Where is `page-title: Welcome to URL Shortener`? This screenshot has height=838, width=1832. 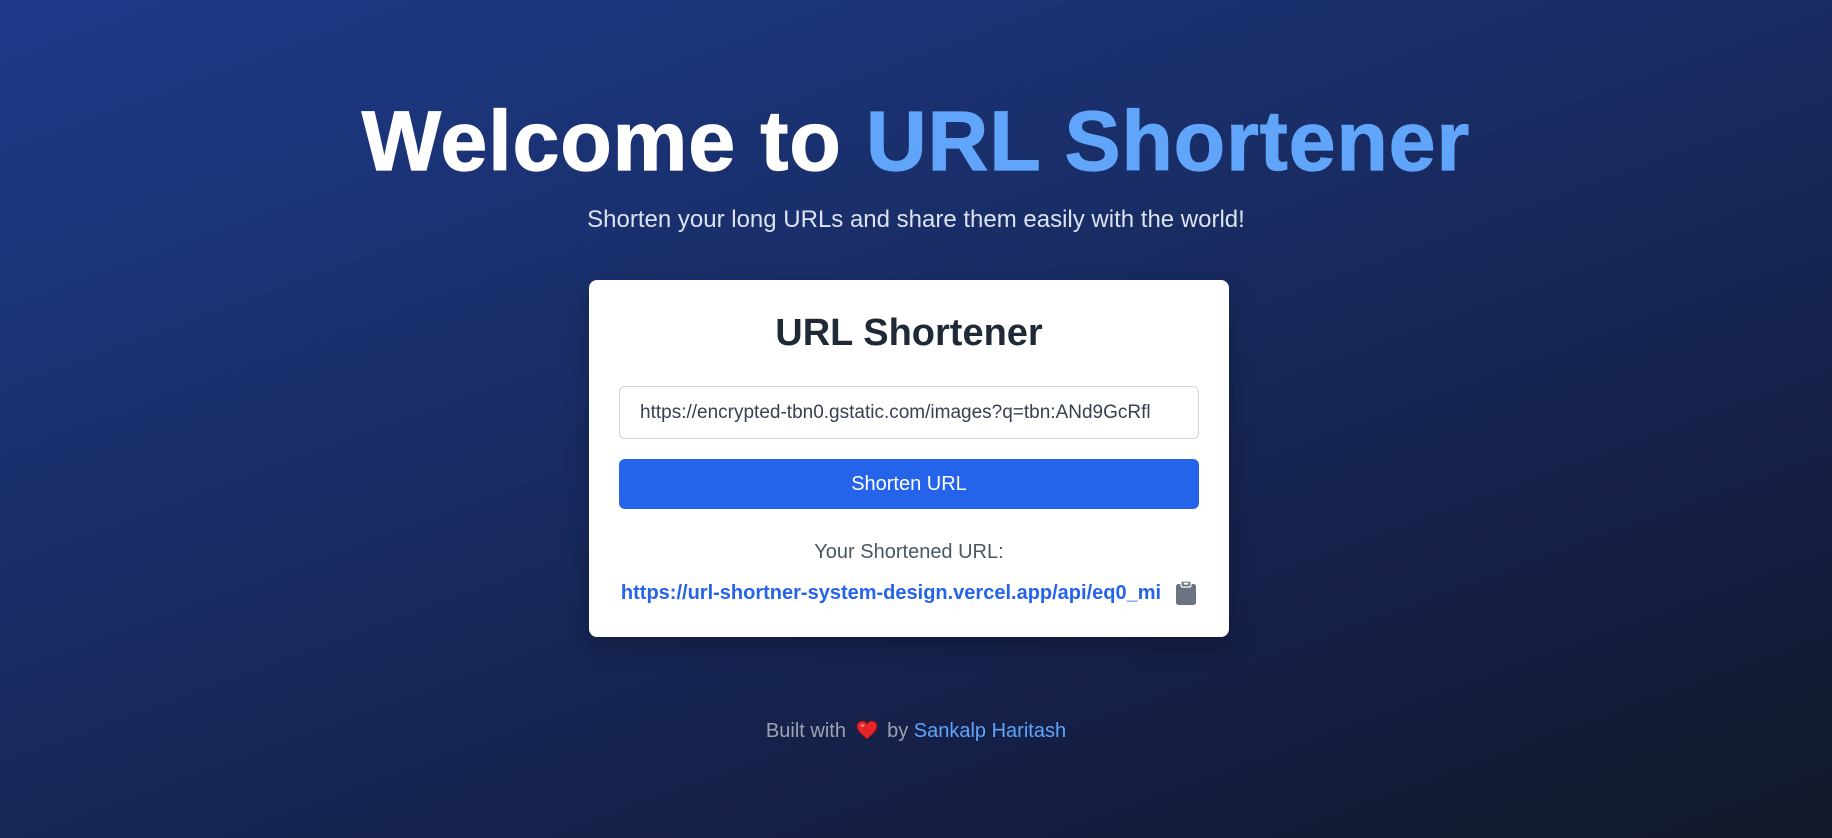
page-title: Welcome to URL Shortener is located at coordinates (916, 141).